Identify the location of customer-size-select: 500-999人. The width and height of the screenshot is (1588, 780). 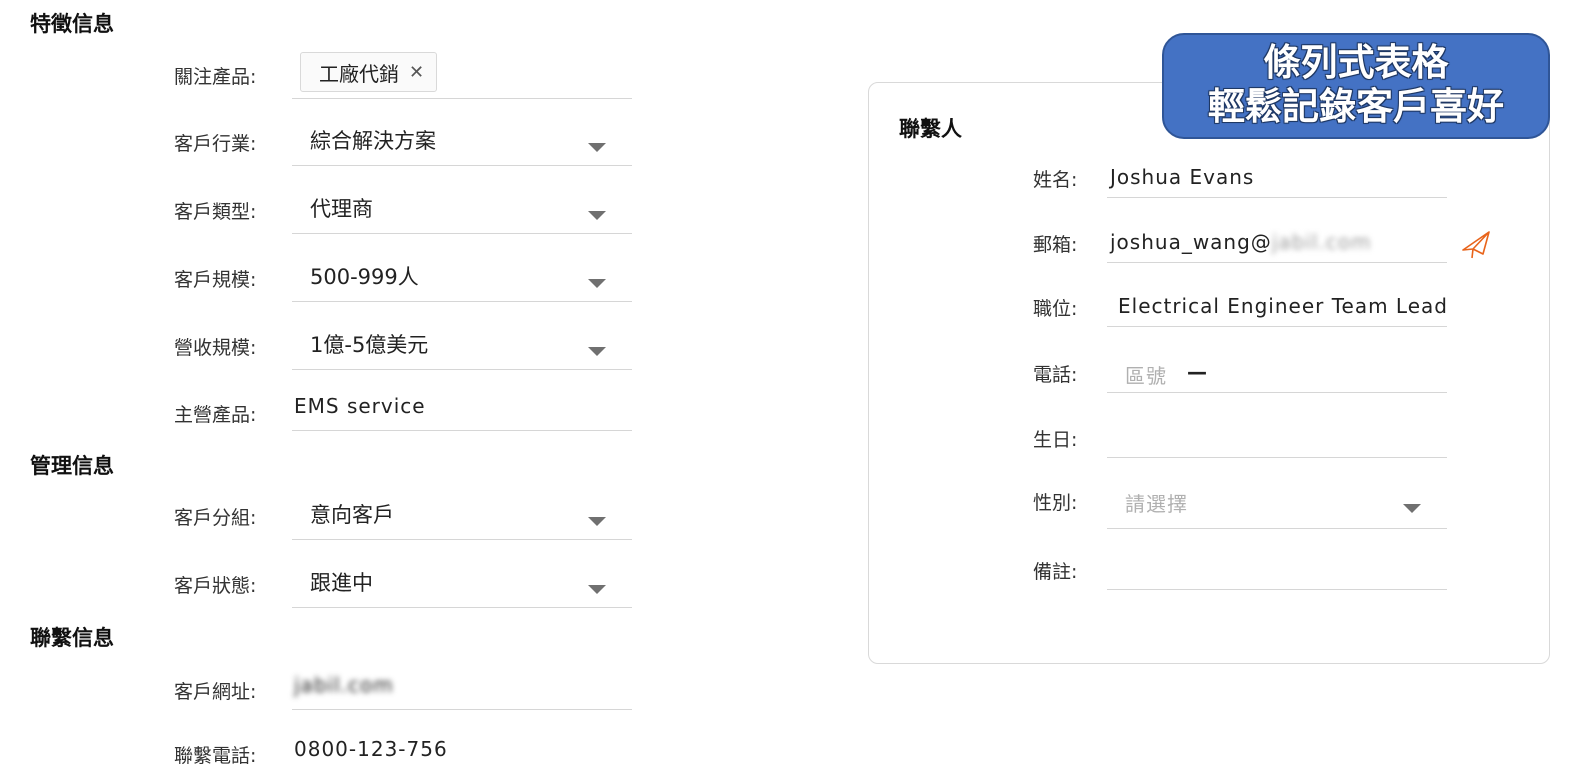
(462, 278).